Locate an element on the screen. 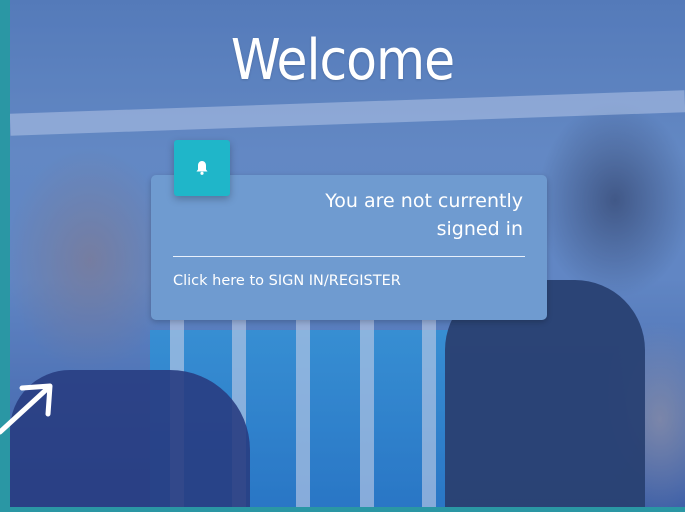 This screenshot has height=512, width=685. notification-badge is located at coordinates (202, 168).